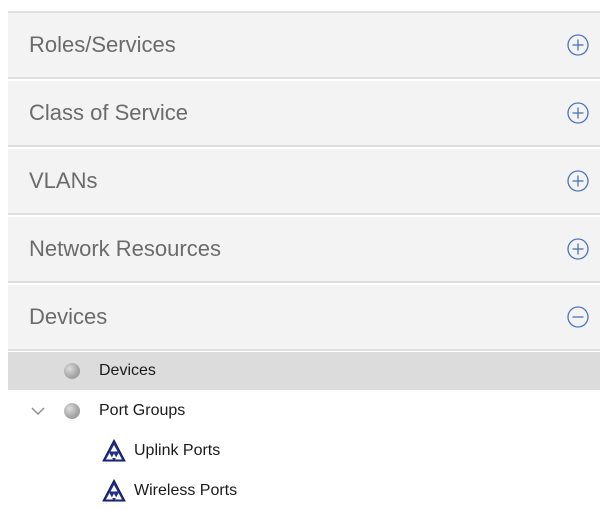 This screenshot has width=600, height=510. What do you see at coordinates (127, 370) in the screenshot?
I see `tree-item-label: Devices` at bounding box center [127, 370].